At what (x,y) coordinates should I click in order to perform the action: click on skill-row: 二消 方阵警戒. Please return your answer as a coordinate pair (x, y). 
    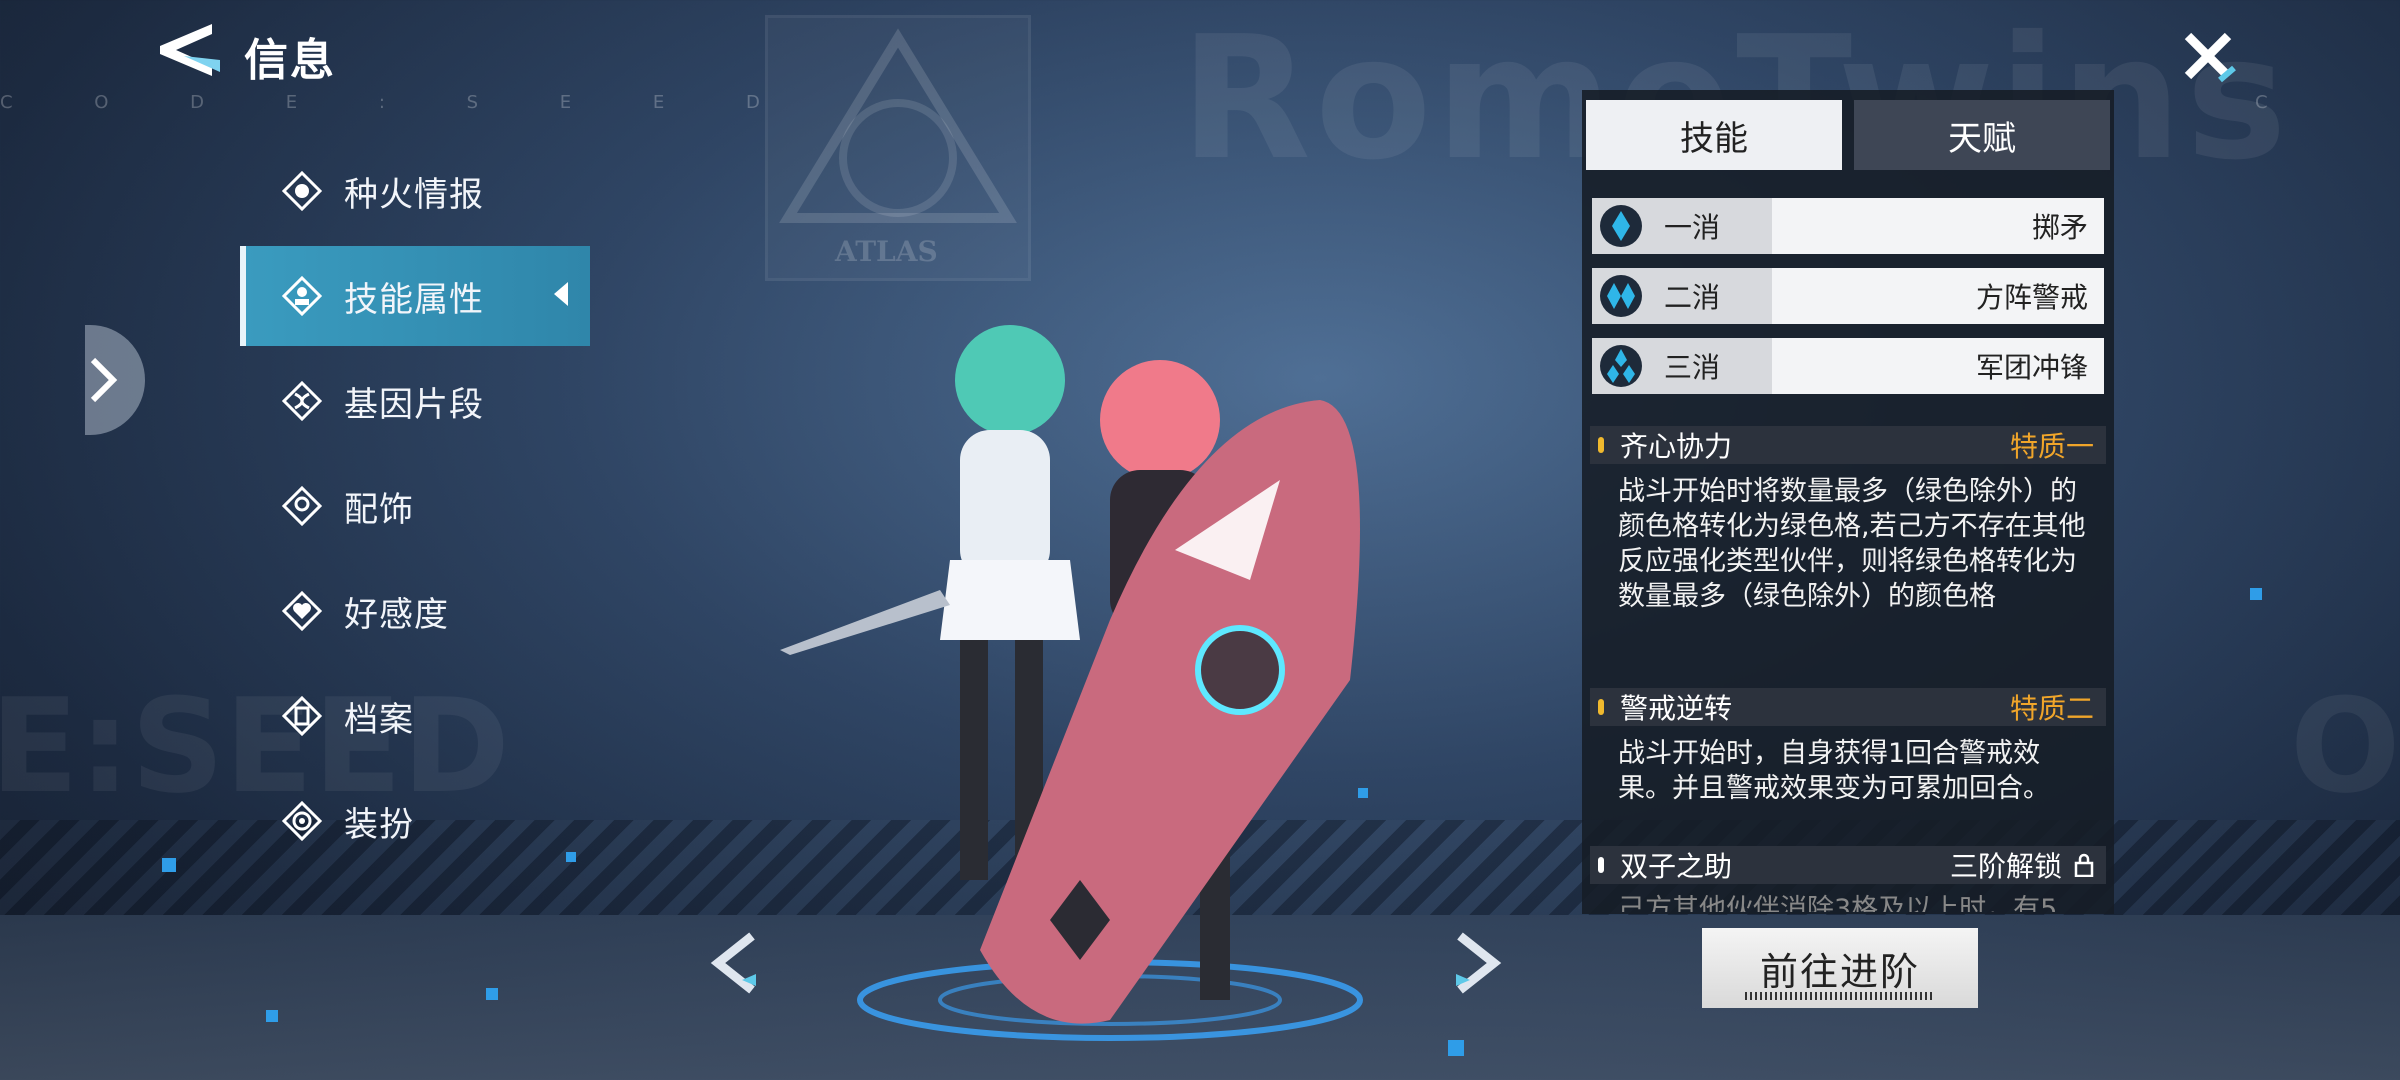
    Looking at the image, I should click on (1848, 296).